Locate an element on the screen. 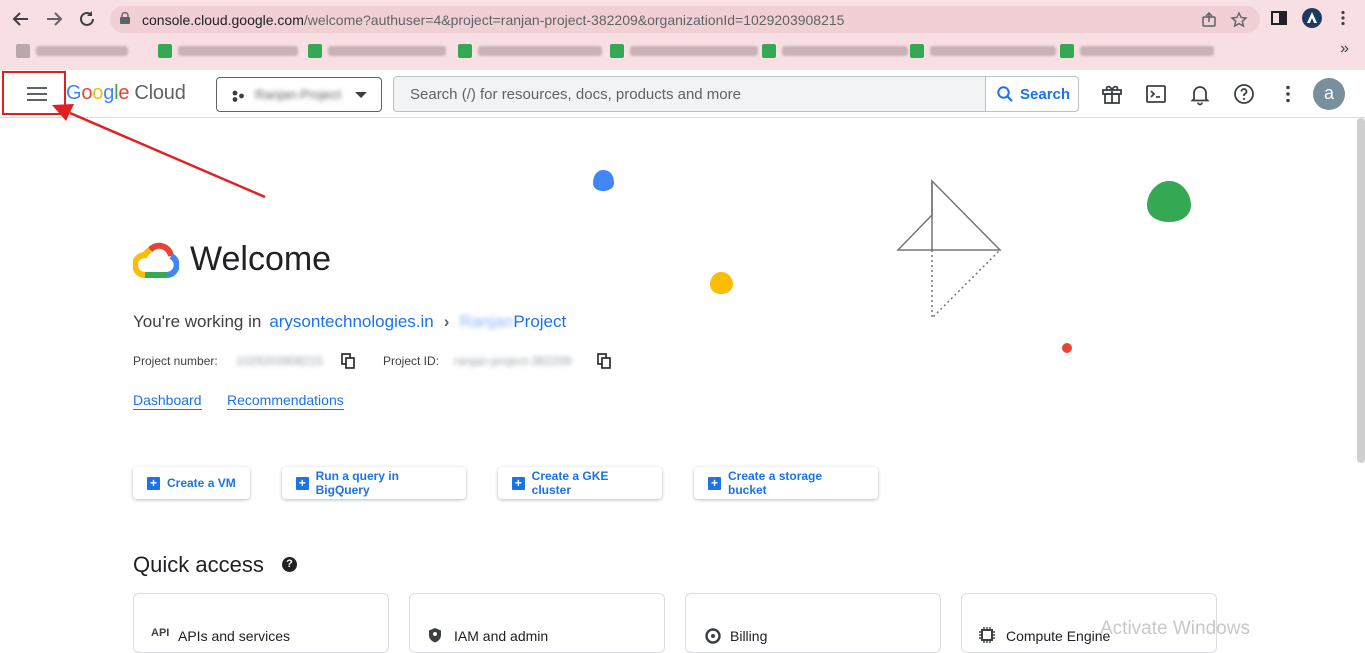 Image resolution: width=1365 pixels, height=653 pixels. create-storage-bucket-button: + Create a storage bucket is located at coordinates (786, 483).